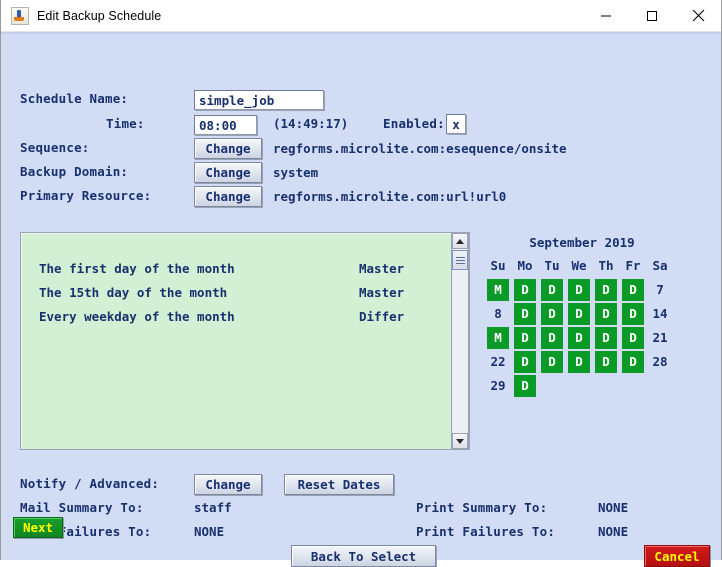 The width and height of the screenshot is (722, 567). What do you see at coordinates (582, 242) in the screenshot?
I see `calendar-month-title: September 2019` at bounding box center [582, 242].